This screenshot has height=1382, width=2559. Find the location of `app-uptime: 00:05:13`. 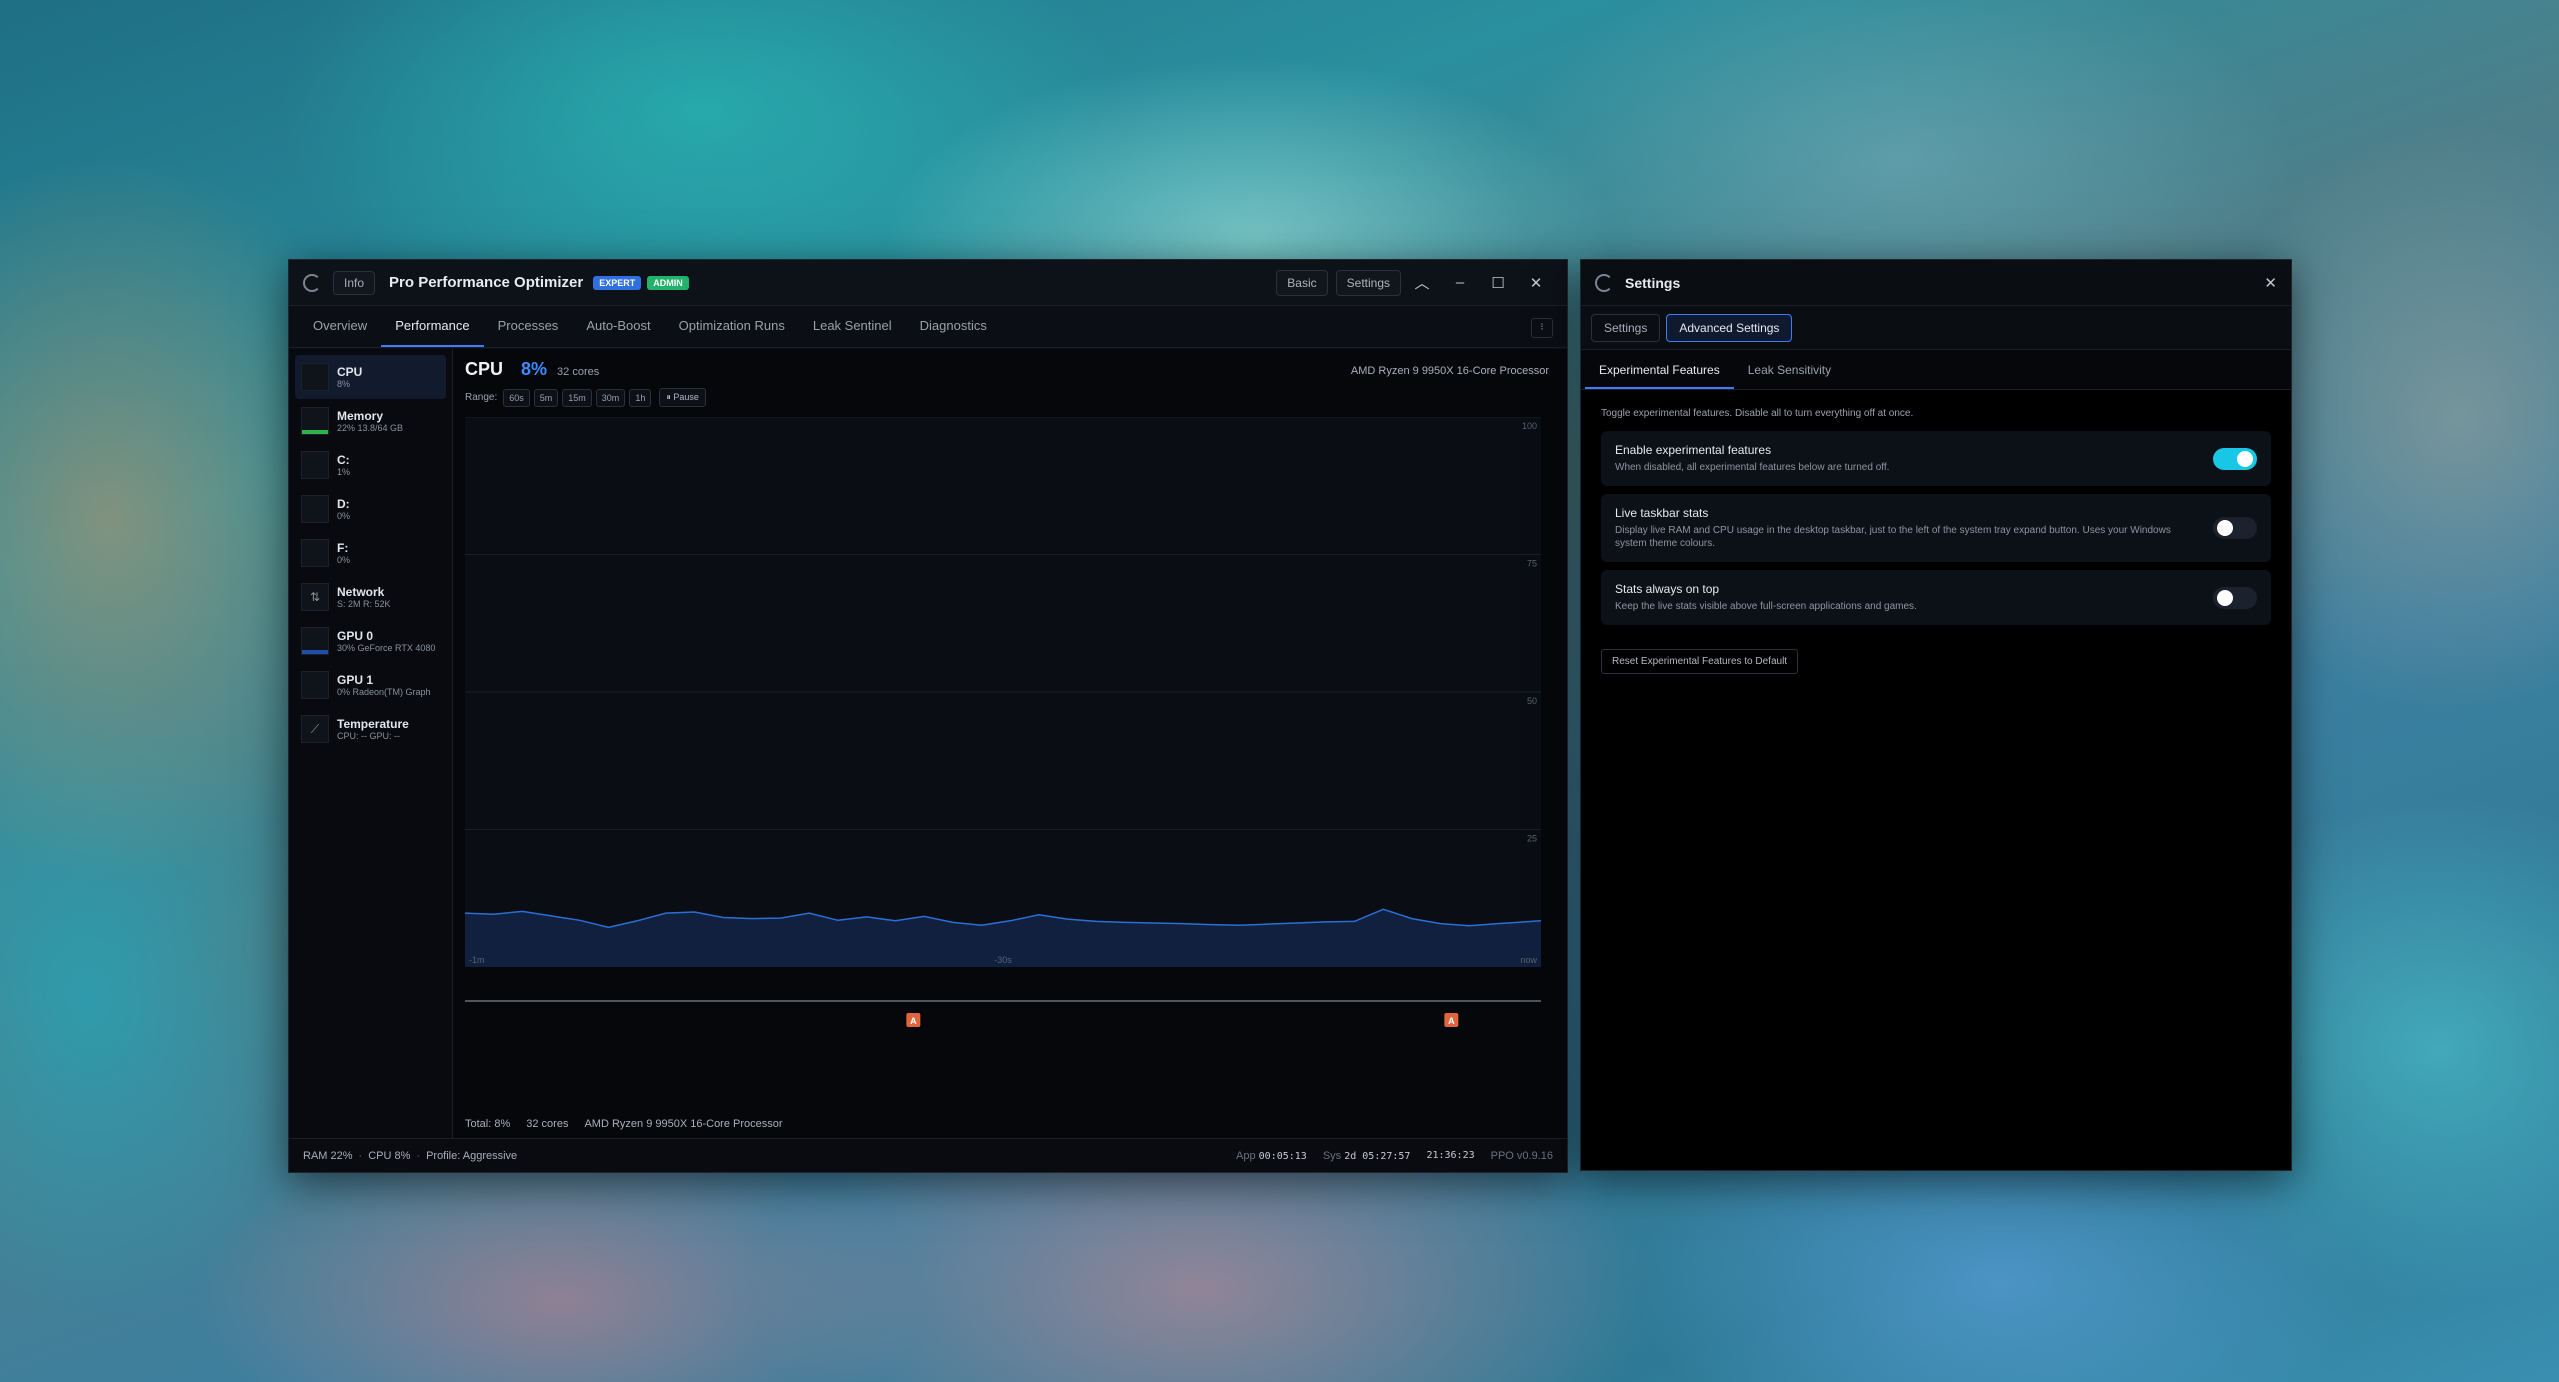

app-uptime: 00:05:13 is located at coordinates (1282, 1156).